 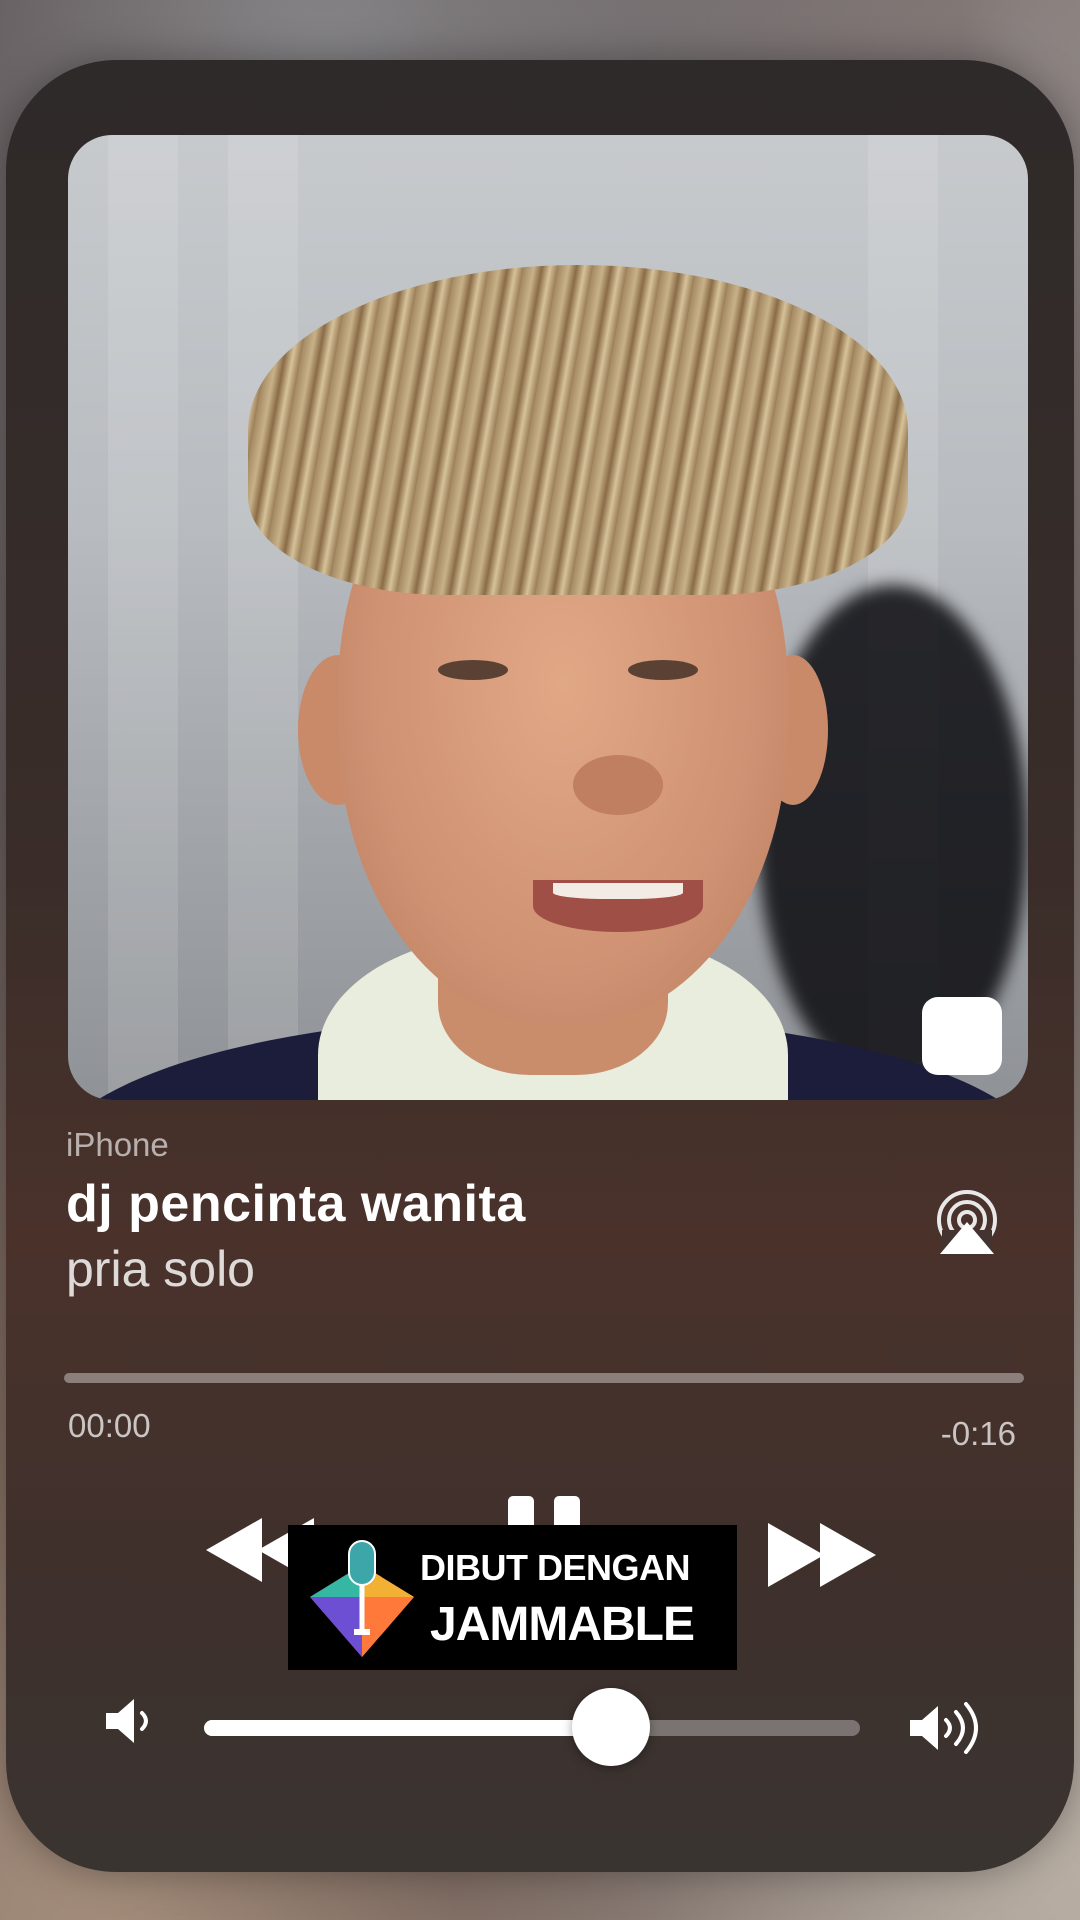 I want to click on song-title: dj pencinta wanita, so click(x=296, y=1204).